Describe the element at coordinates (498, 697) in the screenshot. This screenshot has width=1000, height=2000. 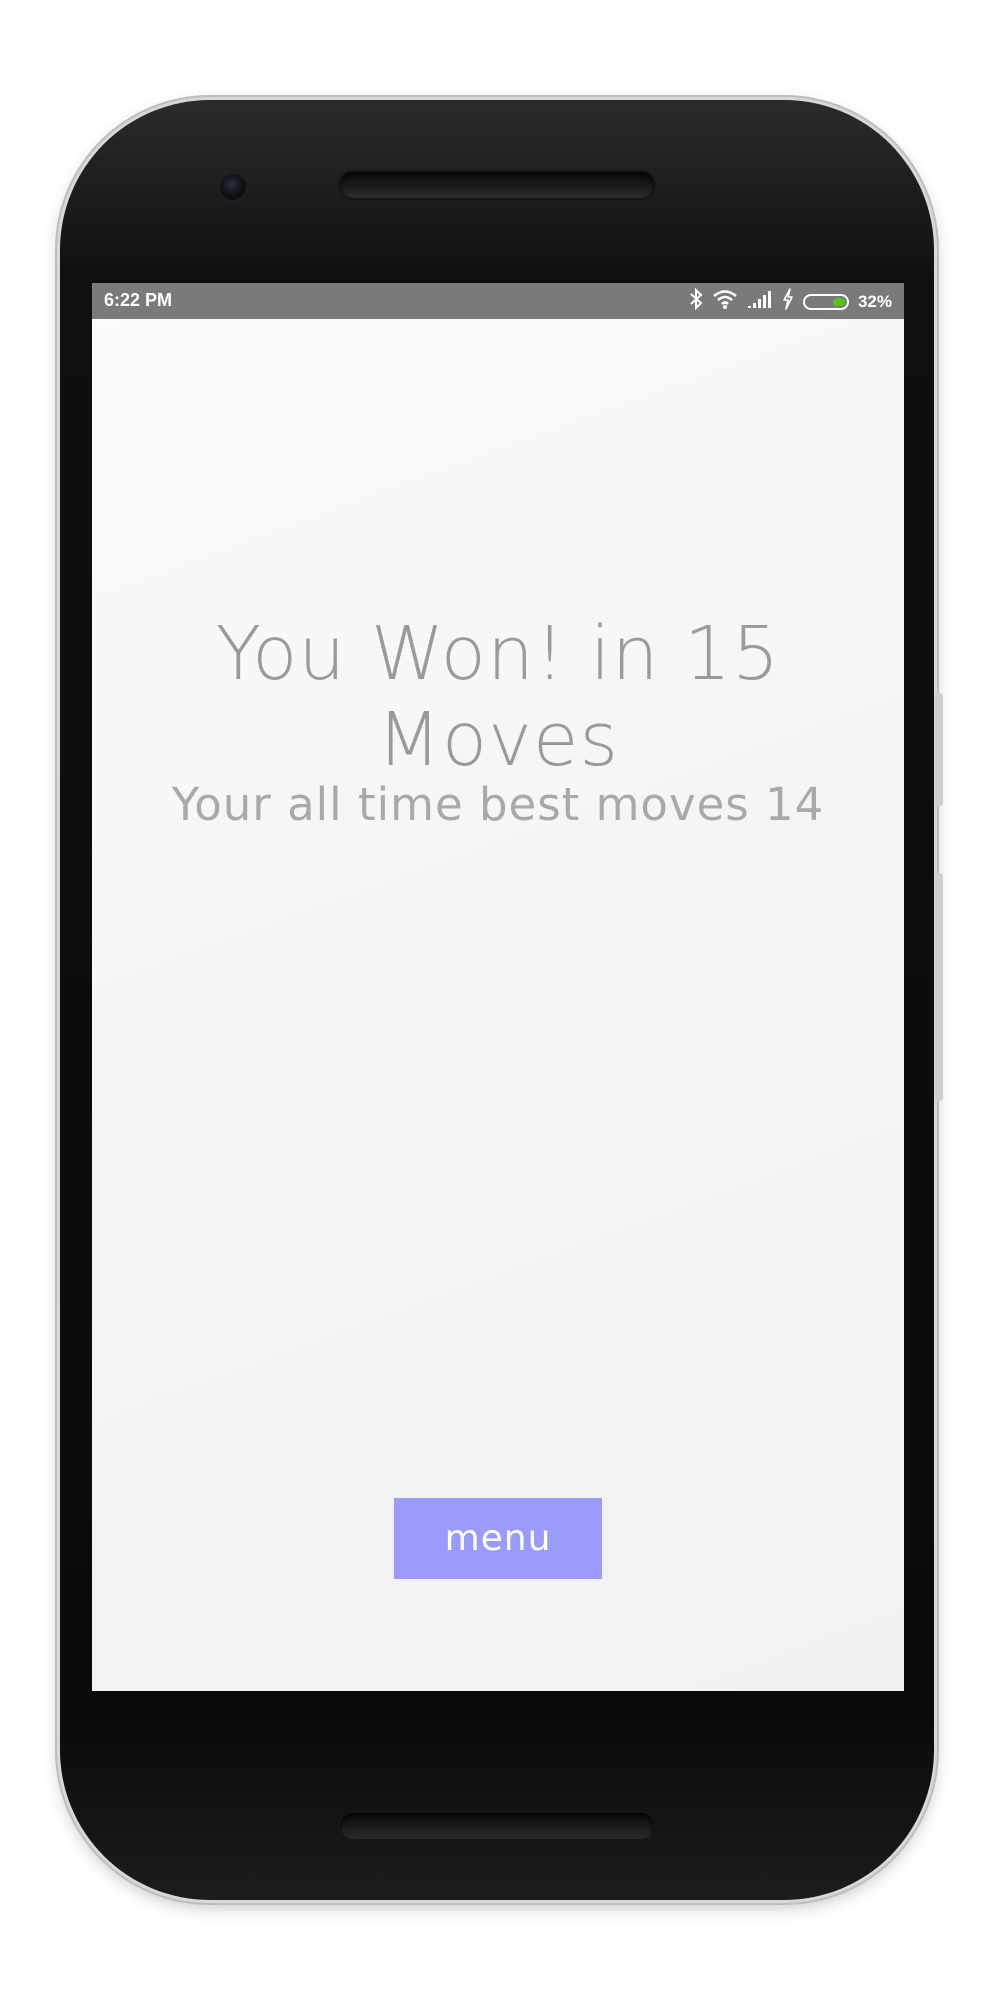
I see `win-title: You Won! in 15 Moves` at that location.